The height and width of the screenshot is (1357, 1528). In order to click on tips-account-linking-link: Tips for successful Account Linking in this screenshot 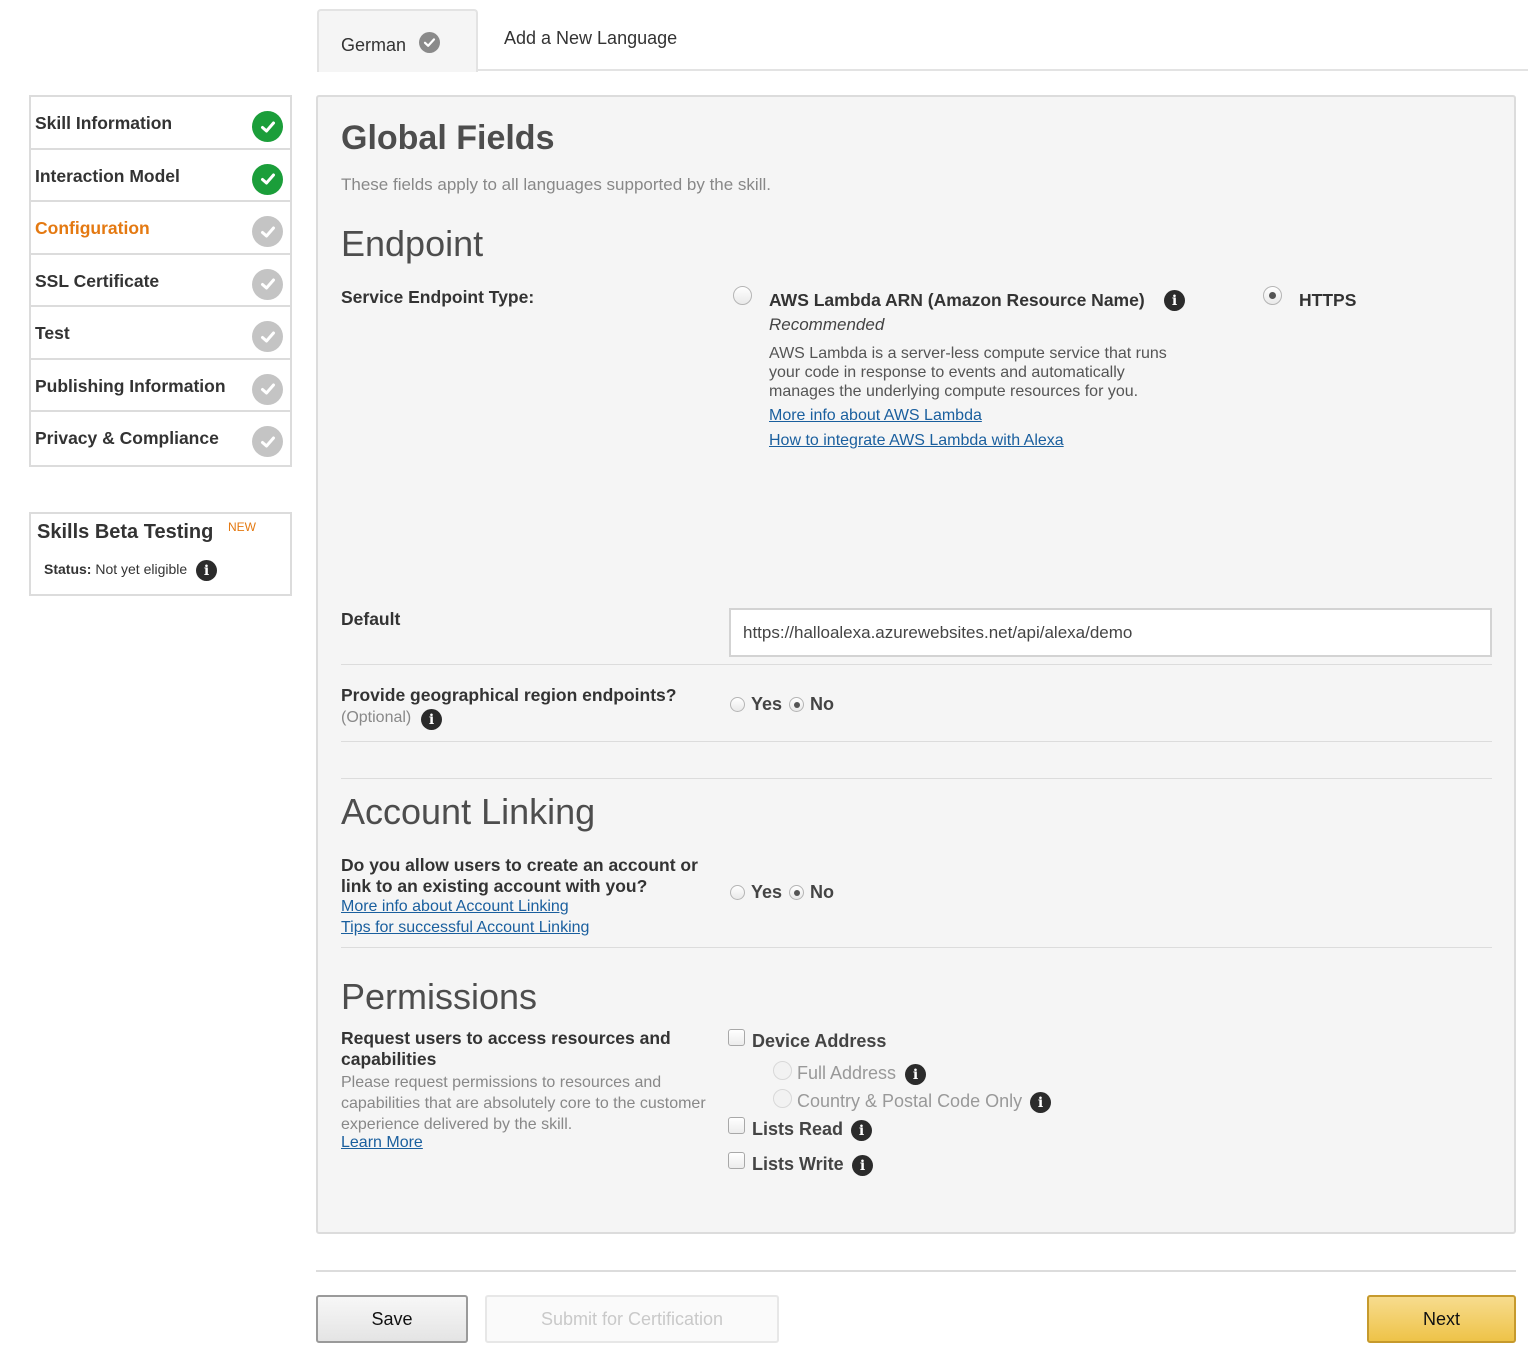, I will do `click(465, 928)`.